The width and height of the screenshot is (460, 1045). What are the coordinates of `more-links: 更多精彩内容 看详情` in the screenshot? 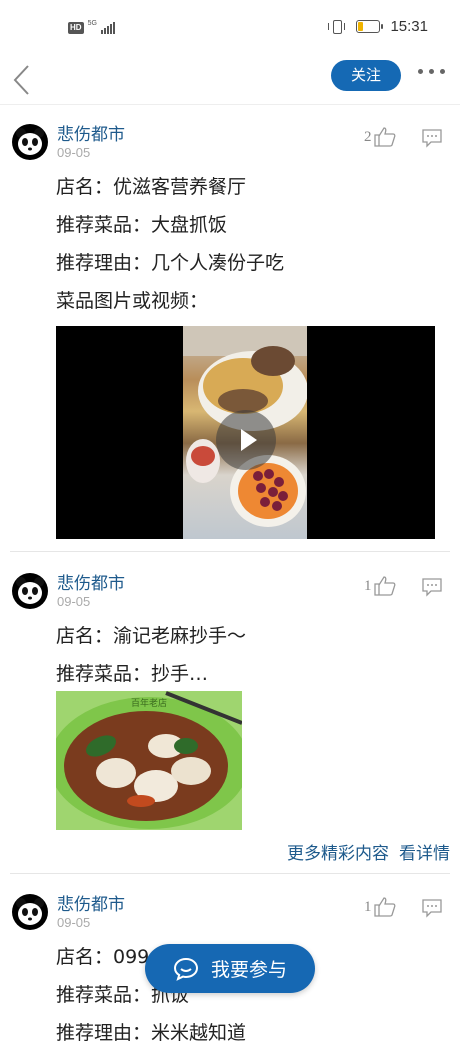 It's located at (368, 851).